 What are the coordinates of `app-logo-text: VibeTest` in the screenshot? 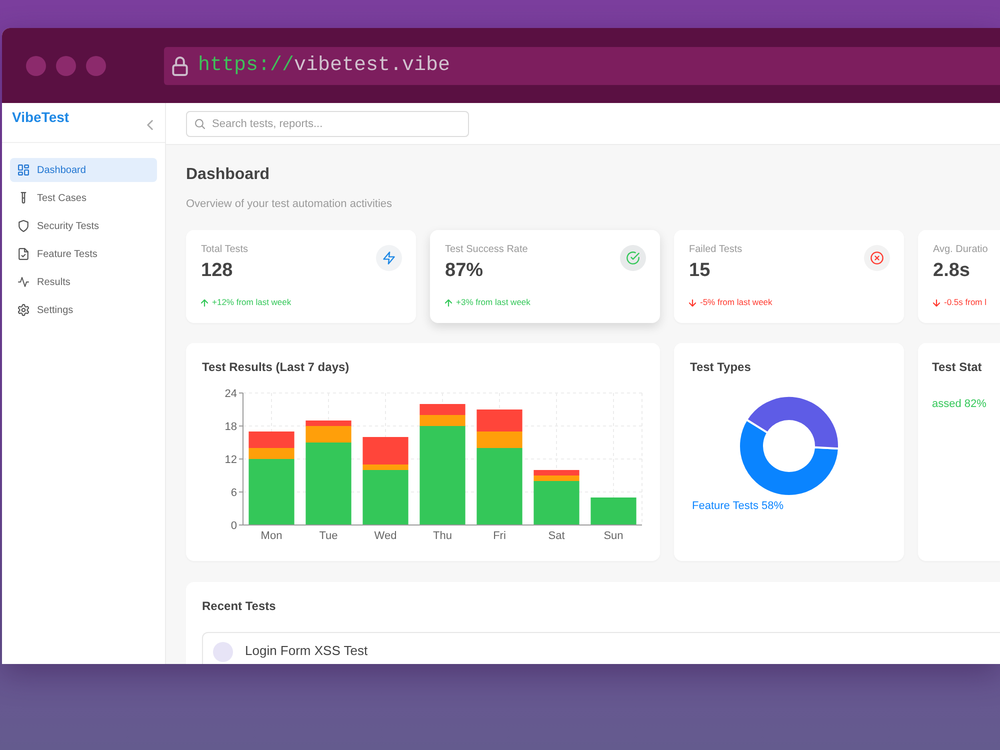 It's located at (41, 117).